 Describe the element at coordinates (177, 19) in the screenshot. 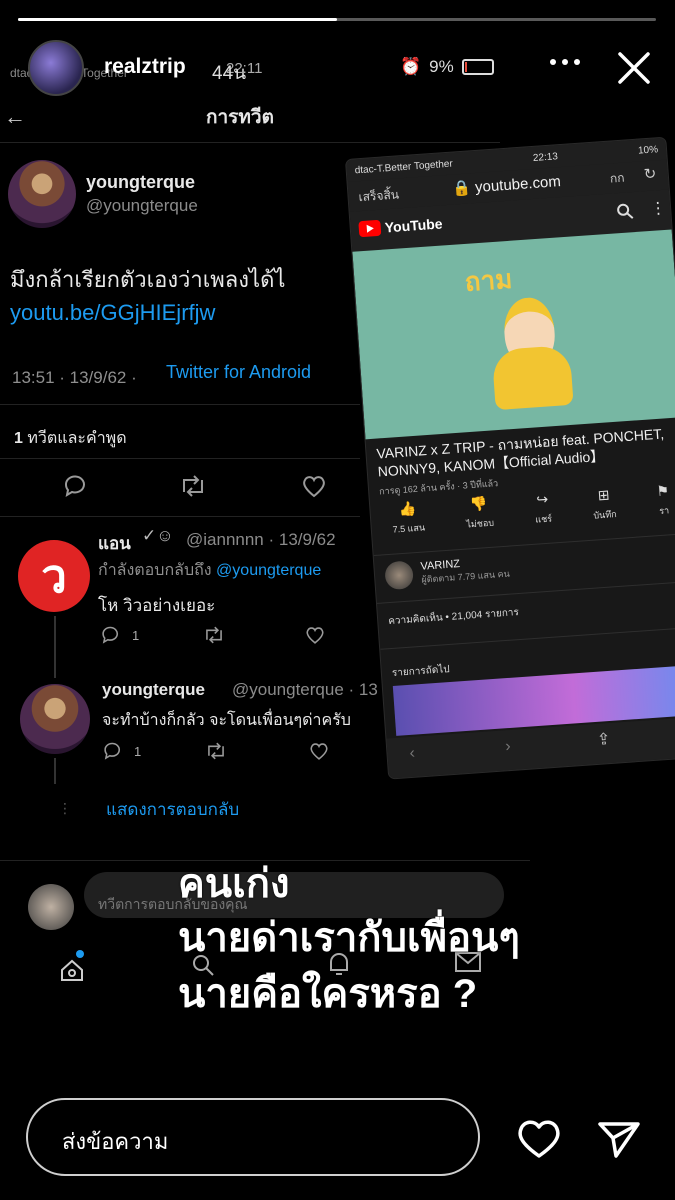

I see `story-progress-fill` at that location.